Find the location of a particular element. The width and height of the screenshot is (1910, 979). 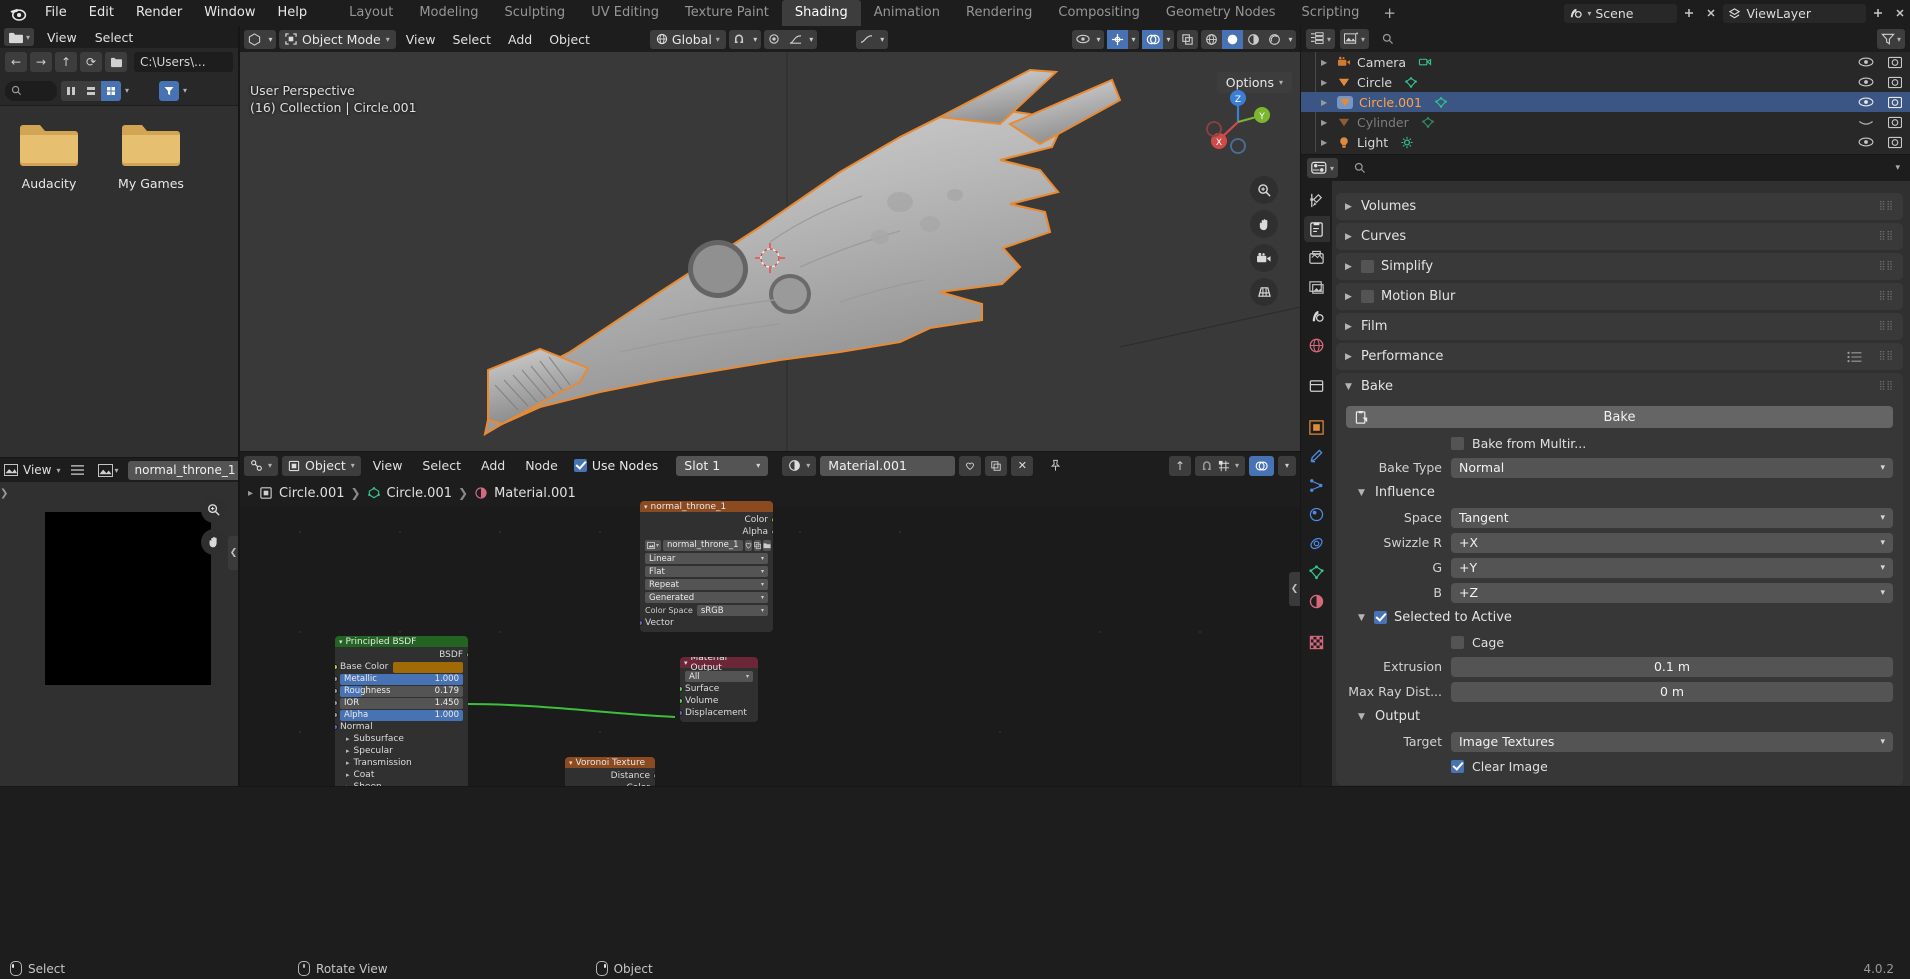

display-mode-group is located at coordinates (91, 90).